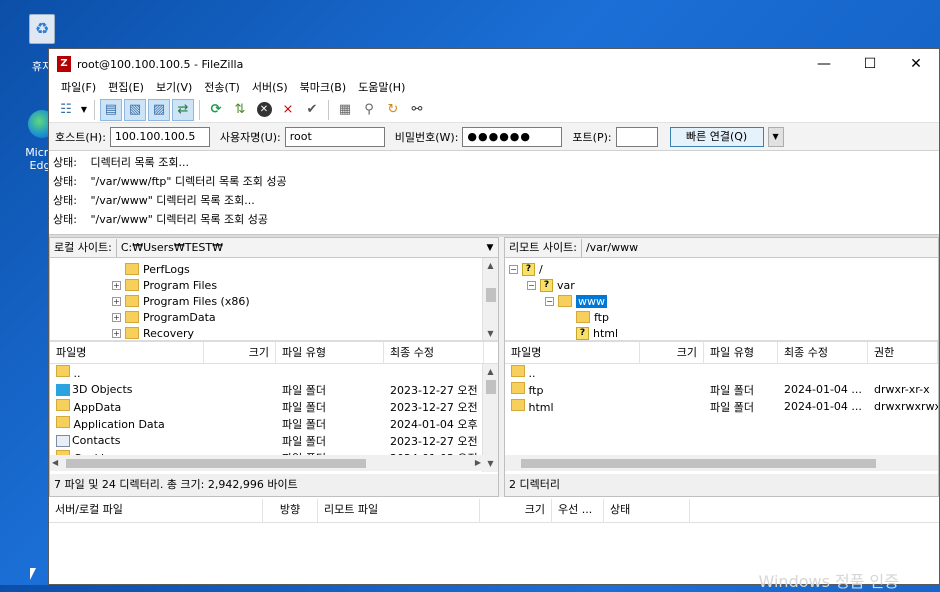 Image resolution: width=940 pixels, height=592 pixels. What do you see at coordinates (721, 389) in the screenshot?
I see `list-item: ftp 파일 폴더 2024-01-04 ... drwxr-xr-x` at bounding box center [721, 389].